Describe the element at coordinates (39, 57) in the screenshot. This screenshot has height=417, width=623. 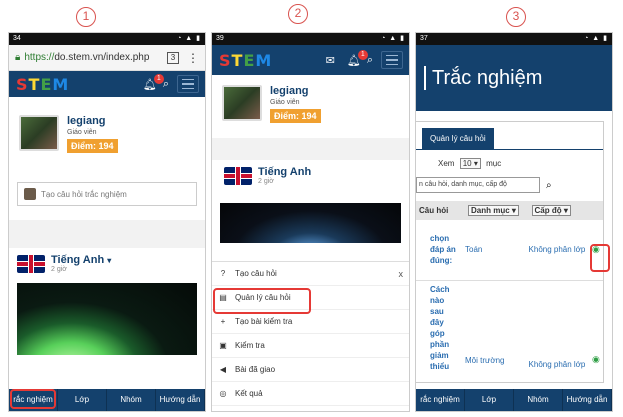
I see `url-scheme: https://` at that location.